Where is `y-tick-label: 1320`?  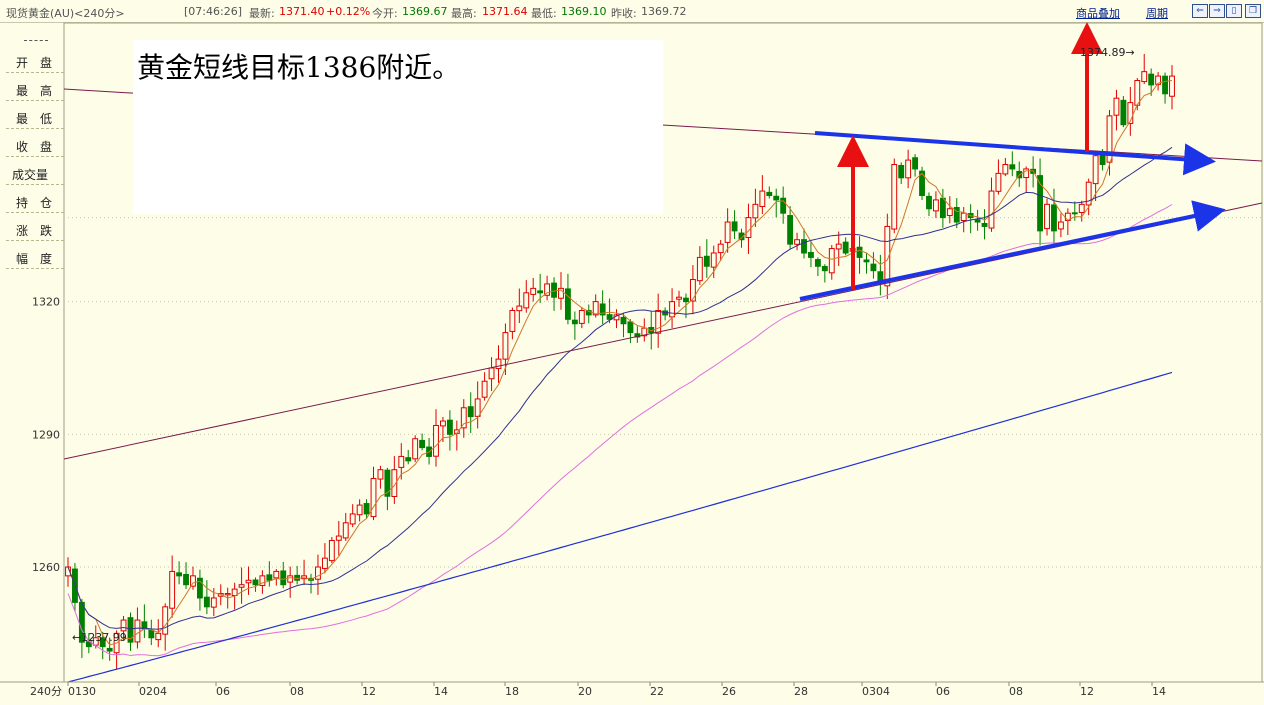
y-tick-label: 1320 is located at coordinates (46, 302).